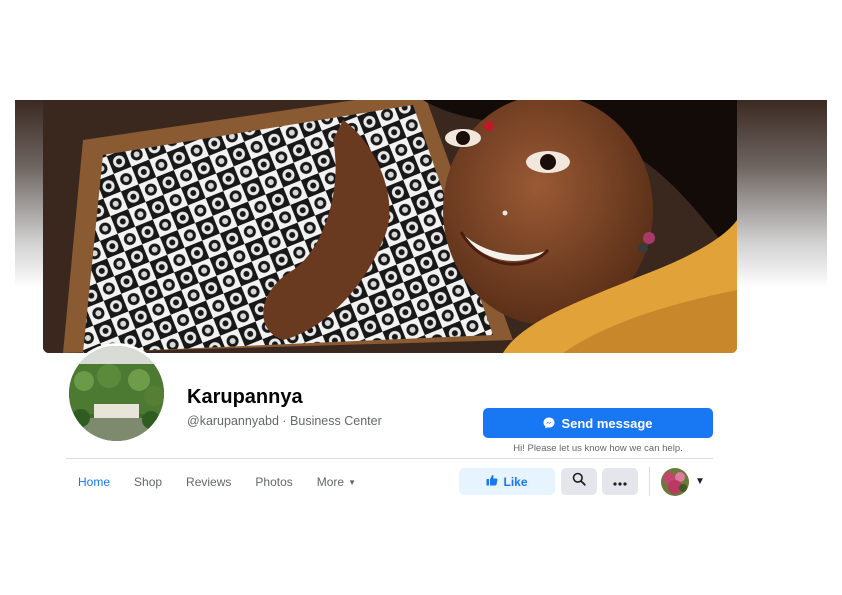 The height and width of the screenshot is (595, 842). I want to click on search-button, so click(579, 481).